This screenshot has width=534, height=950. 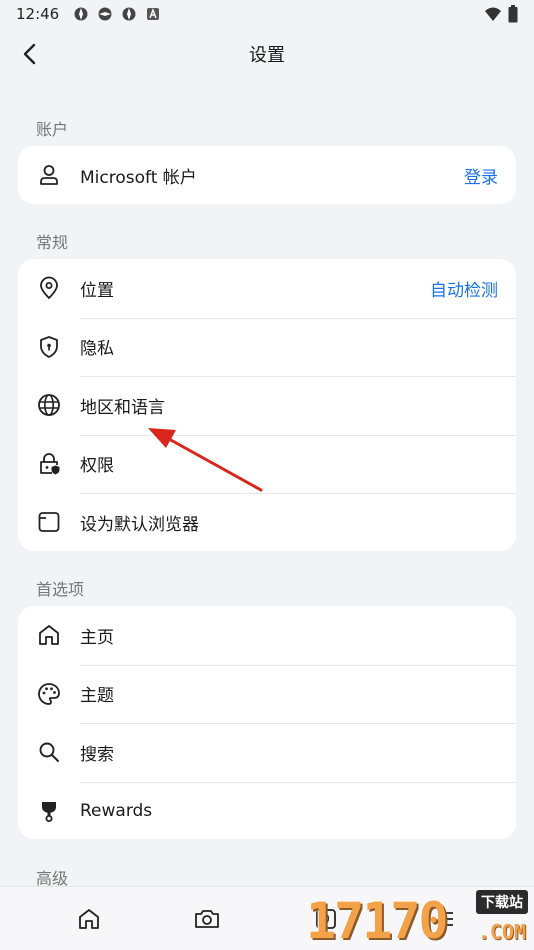 I want to click on watermark-text: 17170, so click(x=377, y=921).